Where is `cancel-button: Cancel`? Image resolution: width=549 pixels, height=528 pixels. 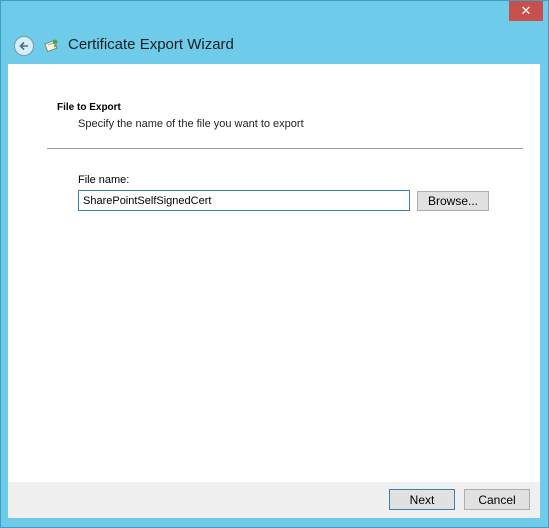 cancel-button: Cancel is located at coordinates (497, 499).